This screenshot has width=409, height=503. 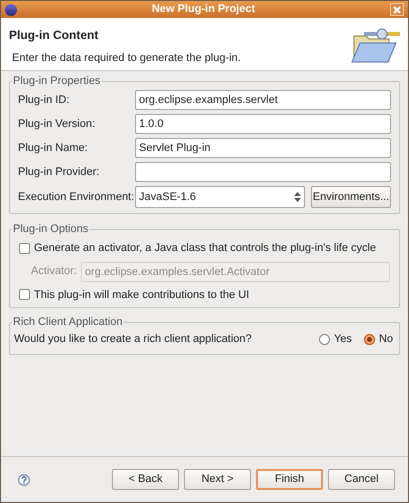 What do you see at coordinates (126, 58) in the screenshot?
I see `page-description: Enter the data required to generate the plug-in.` at bounding box center [126, 58].